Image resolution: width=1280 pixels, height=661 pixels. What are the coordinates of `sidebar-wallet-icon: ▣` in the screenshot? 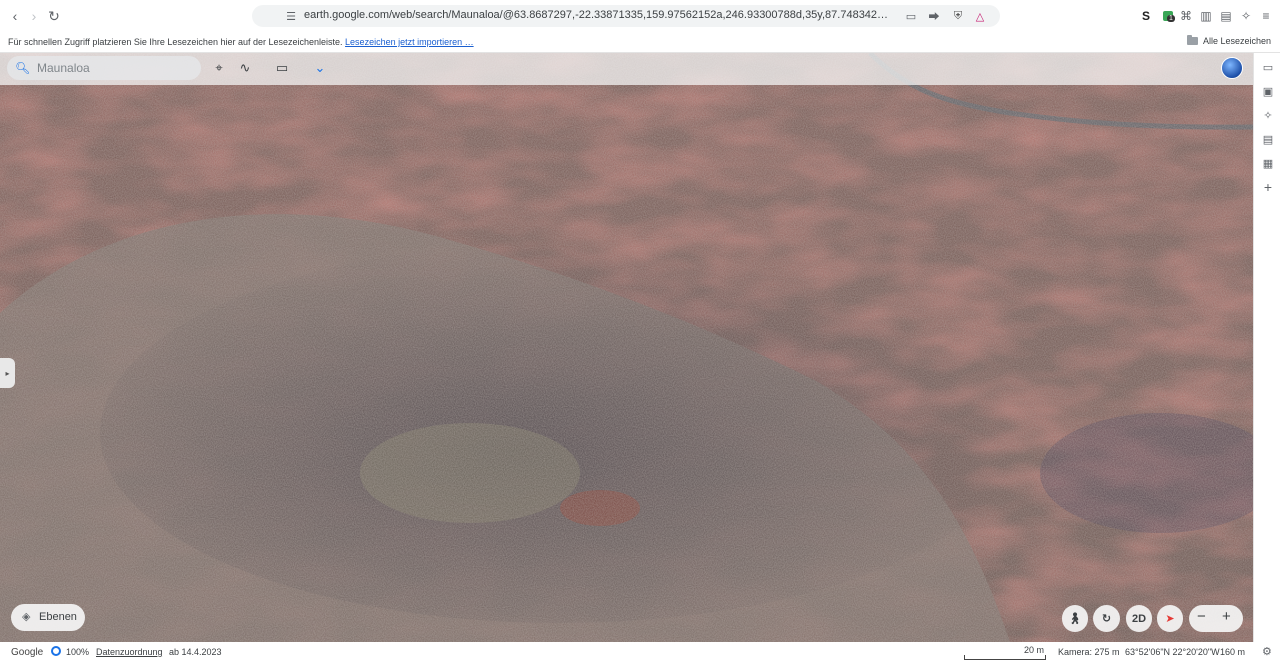 It's located at (1268, 91).